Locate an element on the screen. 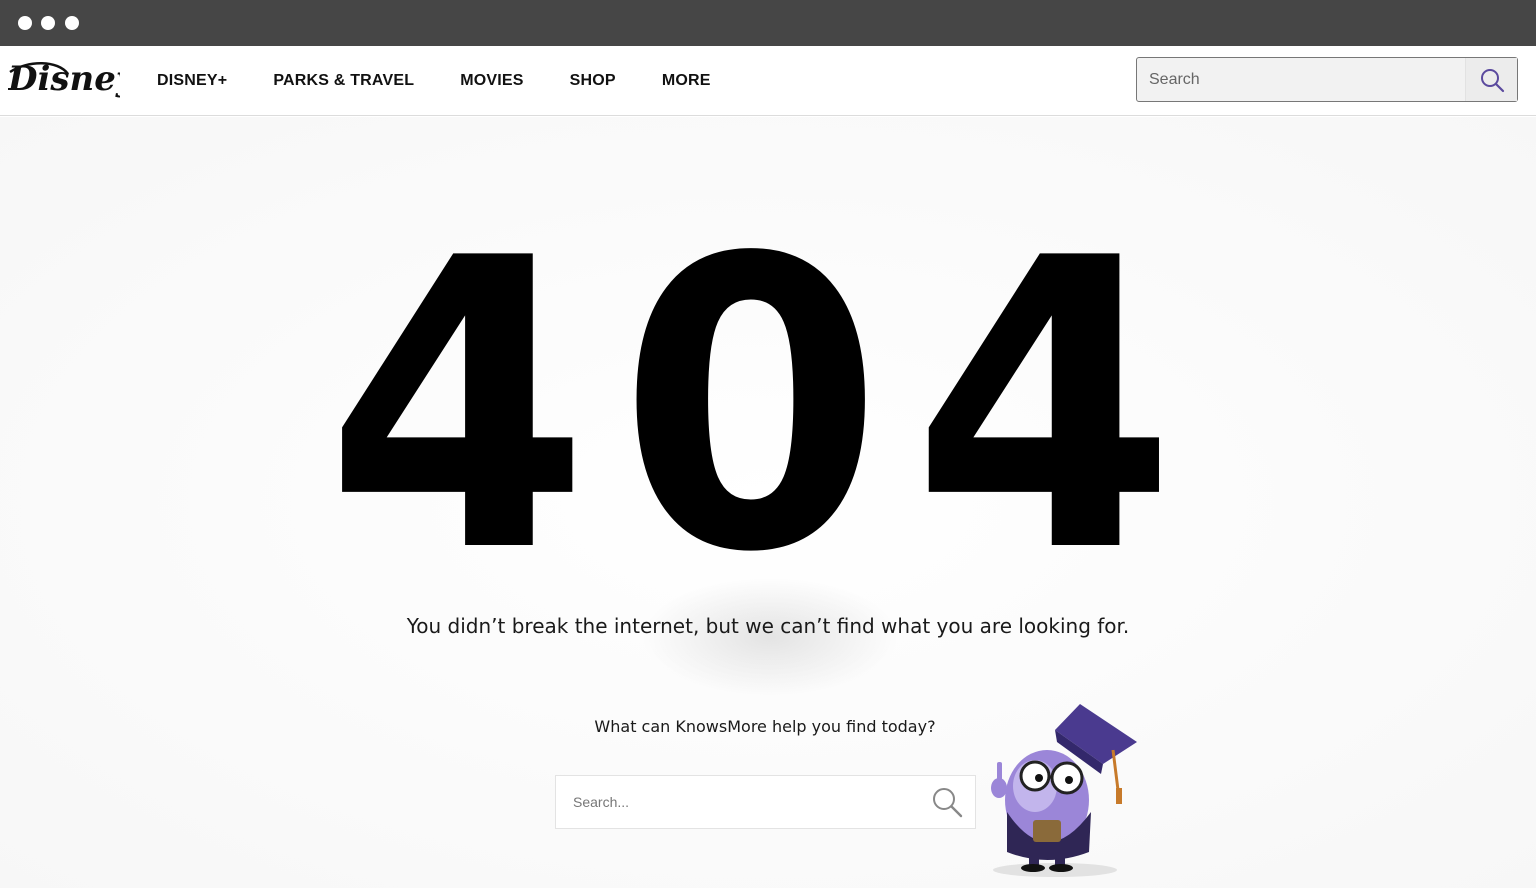 The width and height of the screenshot is (1536, 888). disney-logo-wordmark: Disney is located at coordinates (64, 79).